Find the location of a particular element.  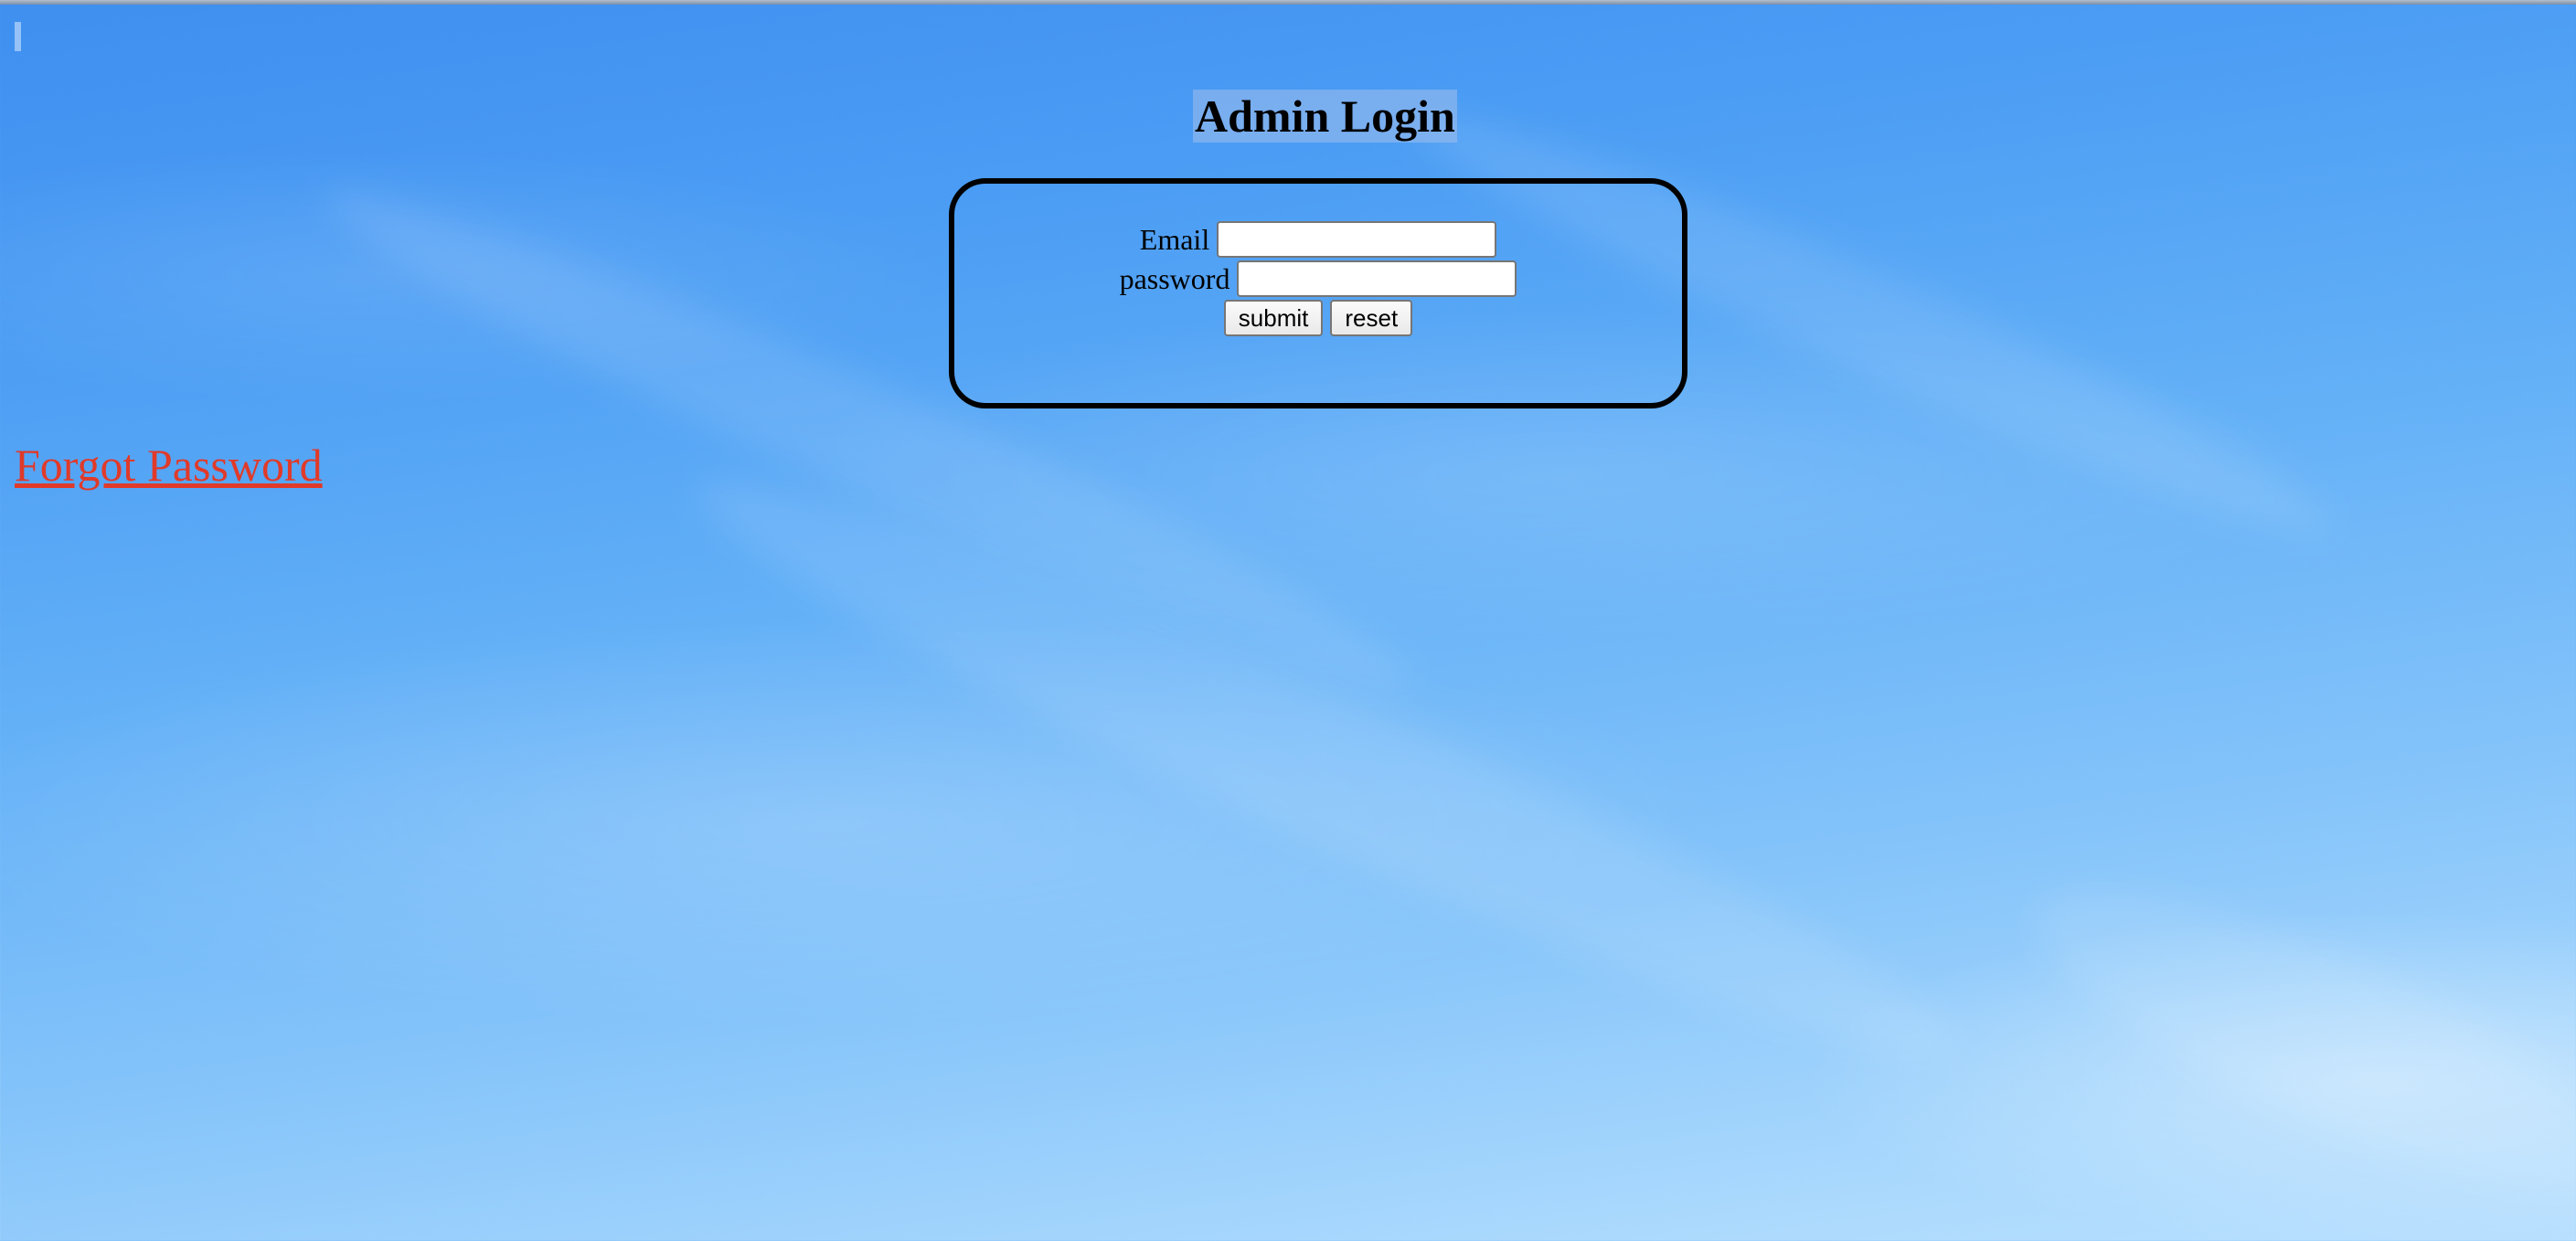

forgot-password-link: Forgot Password is located at coordinates (169, 465).